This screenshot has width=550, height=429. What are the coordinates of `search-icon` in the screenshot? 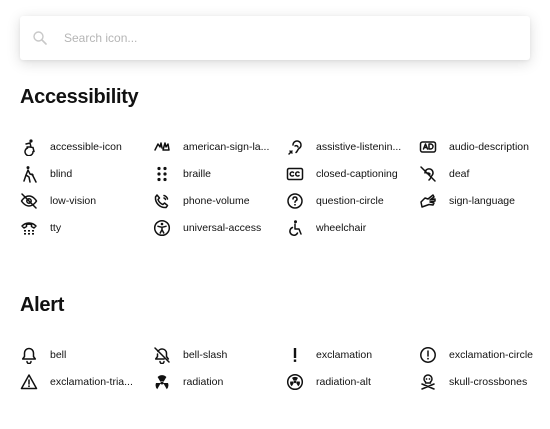 It's located at (40, 38).